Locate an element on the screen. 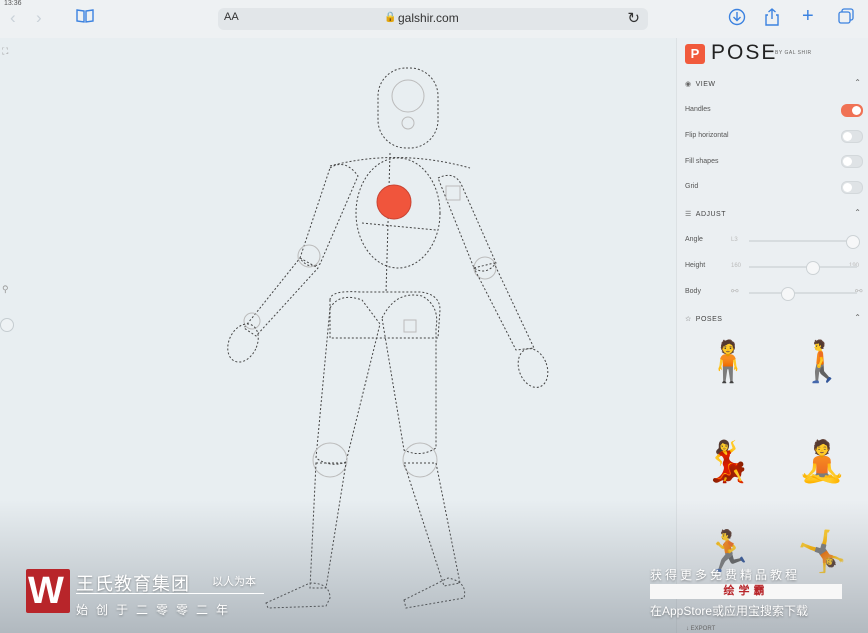 This screenshot has width=868, height=633. promo-line-3: 在AppStore或应用宝搜索下载 is located at coordinates (729, 611).